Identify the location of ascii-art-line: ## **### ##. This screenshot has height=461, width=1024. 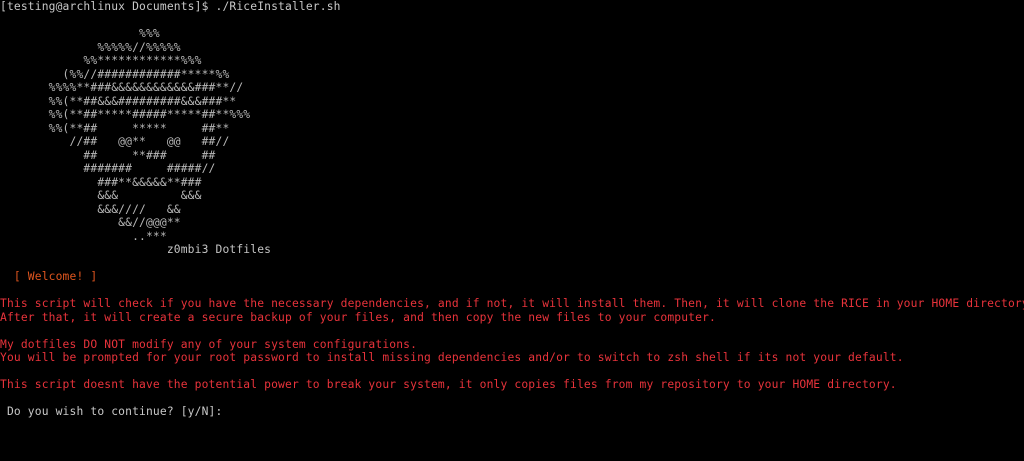
(108, 155).